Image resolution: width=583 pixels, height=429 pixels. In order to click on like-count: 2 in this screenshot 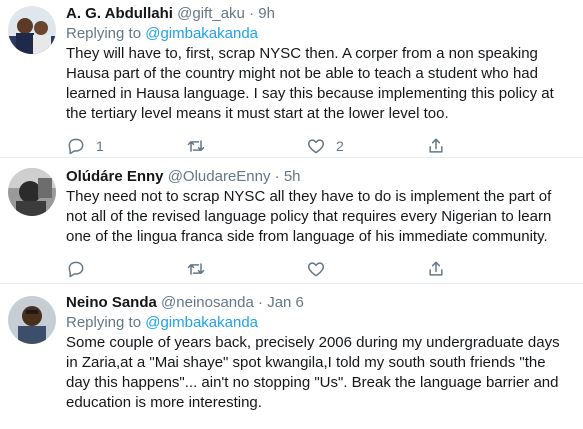, I will do `click(340, 146)`.